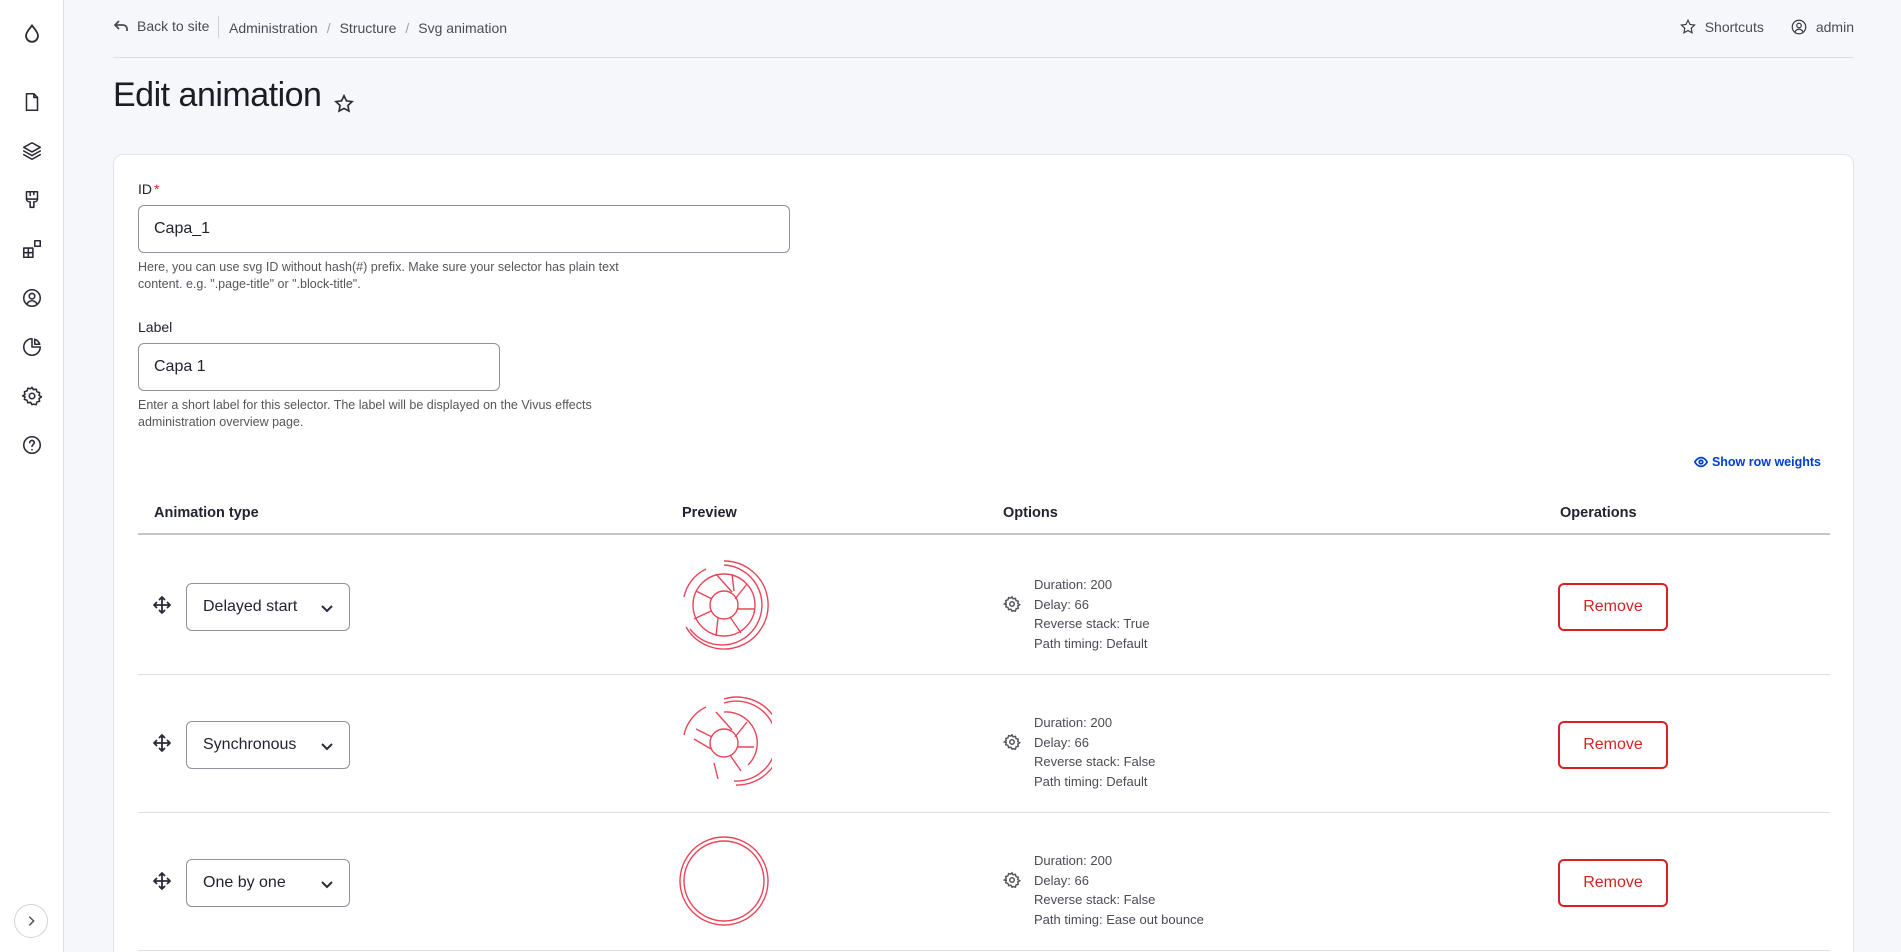 The image size is (1901, 952). Describe the element at coordinates (1119, 919) in the screenshot. I see `option-path-timing: Path timing: Ease out bounce` at that location.